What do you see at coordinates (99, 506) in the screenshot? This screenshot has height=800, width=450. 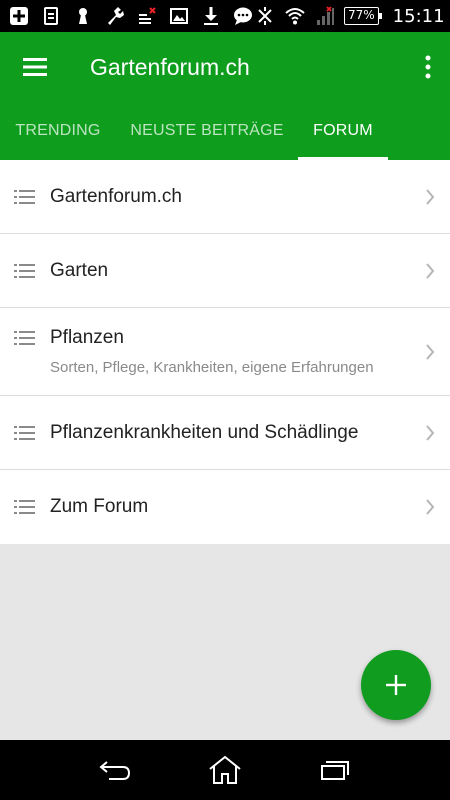 I see `forum-item-title: Zum Forum` at bounding box center [99, 506].